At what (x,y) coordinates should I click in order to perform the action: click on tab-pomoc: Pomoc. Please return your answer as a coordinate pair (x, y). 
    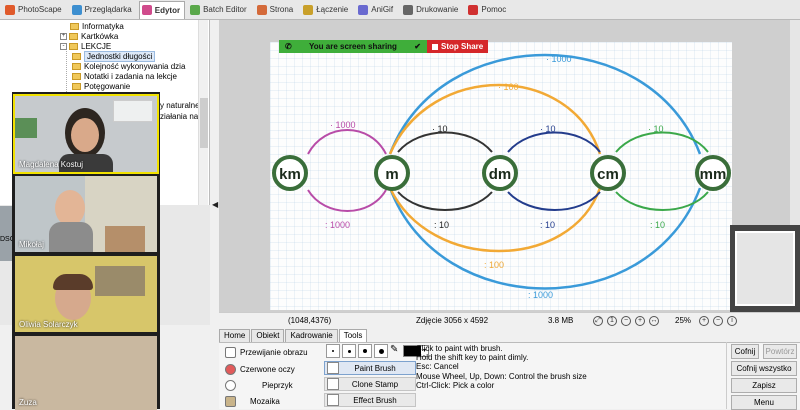
    Looking at the image, I should click on (488, 10).